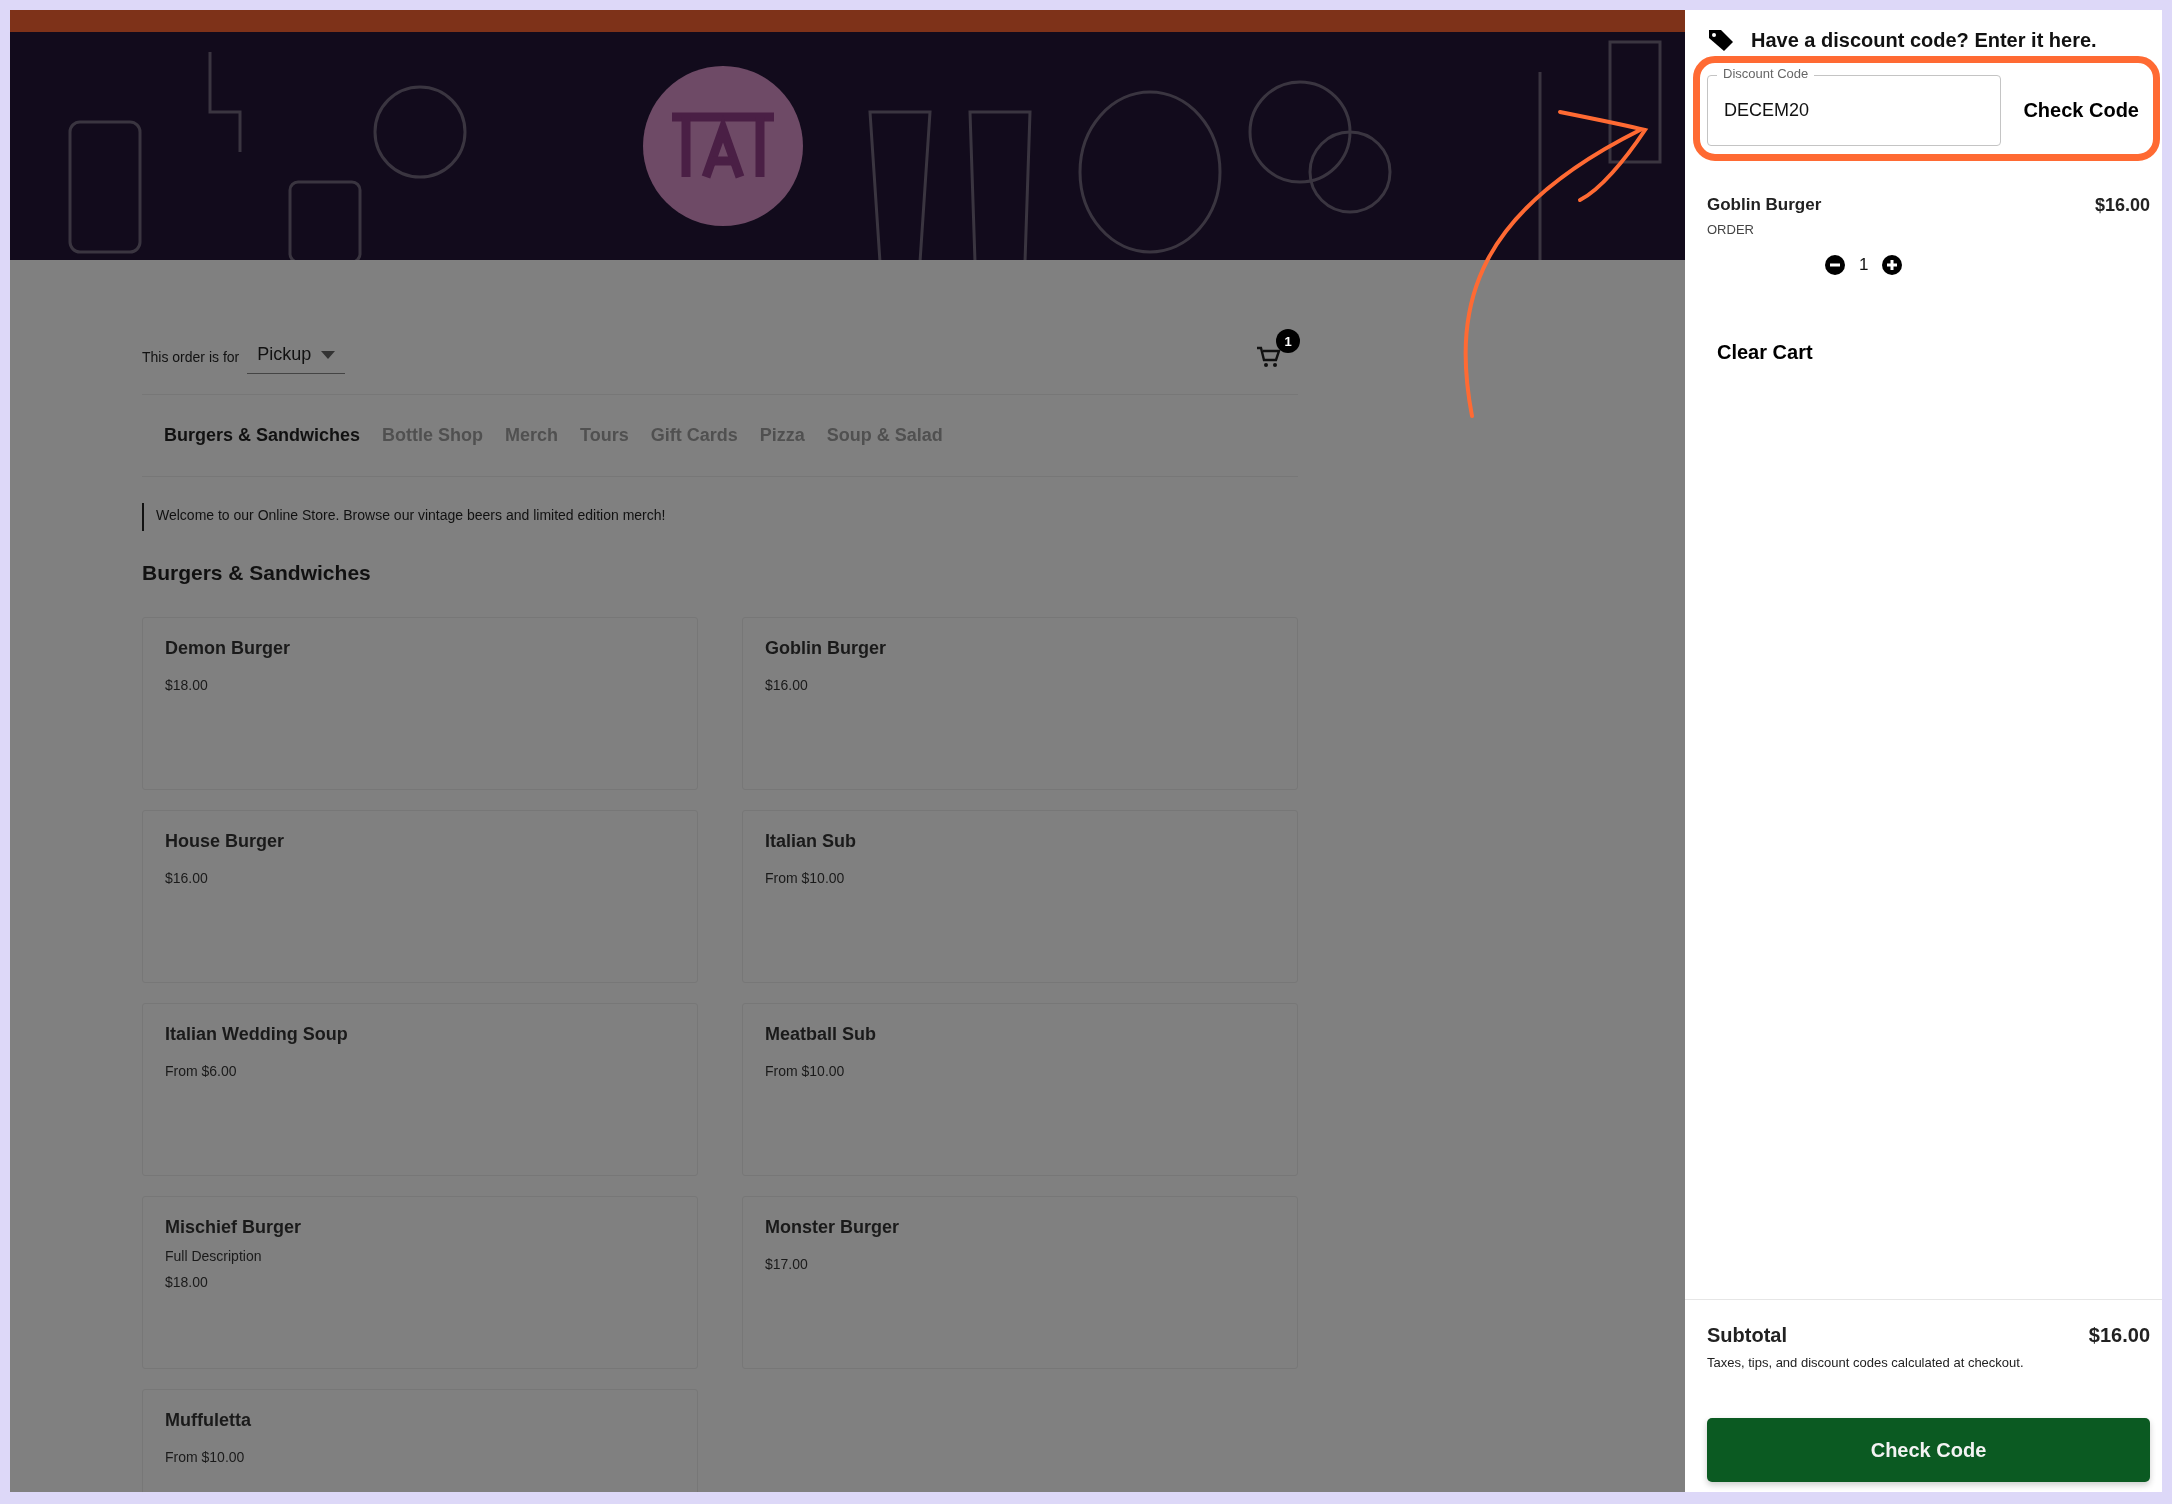  Describe the element at coordinates (257, 573) in the screenshot. I see `section-heading: Burgers & Sandwiches` at that location.